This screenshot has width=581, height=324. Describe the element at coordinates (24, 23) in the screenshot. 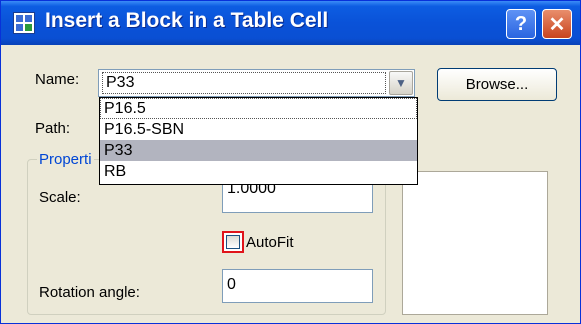

I see `table-app-icon` at that location.